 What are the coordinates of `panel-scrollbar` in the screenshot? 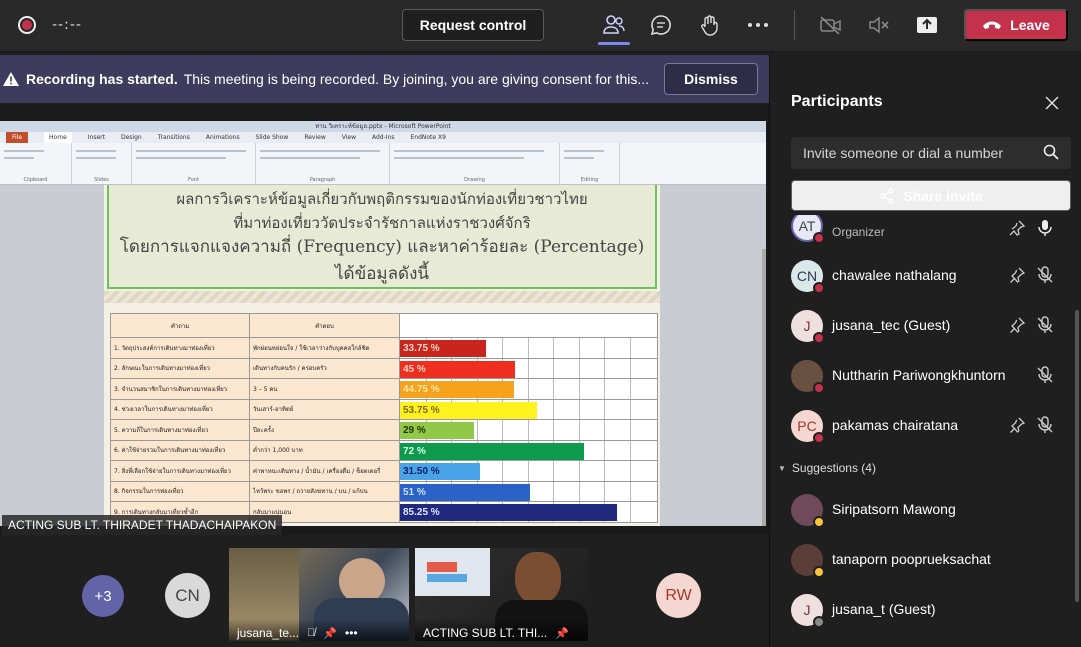 It's located at (1077, 456).